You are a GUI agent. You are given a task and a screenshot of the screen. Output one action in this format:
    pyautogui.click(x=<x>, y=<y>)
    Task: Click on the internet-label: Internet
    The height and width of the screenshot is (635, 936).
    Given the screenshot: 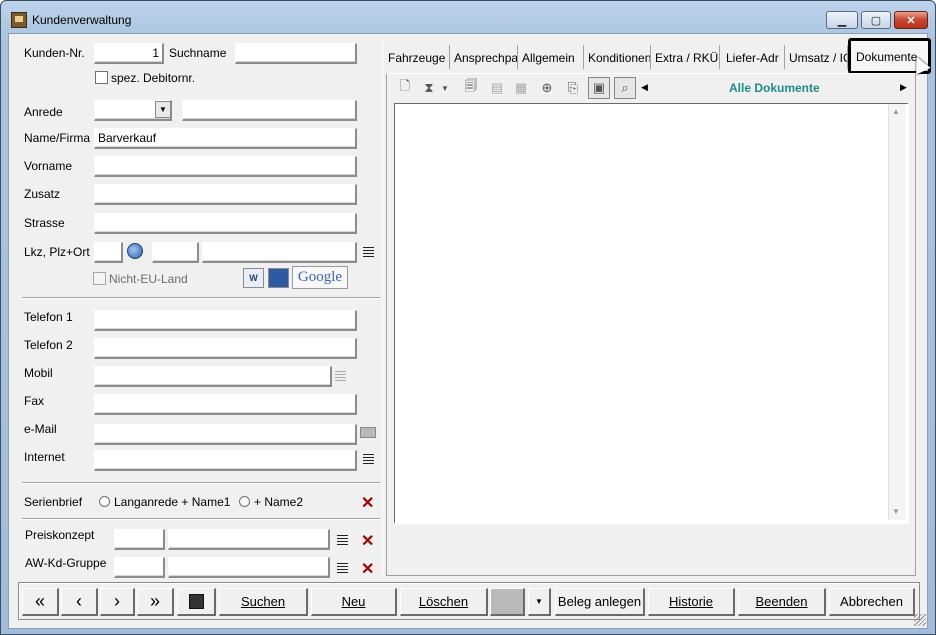 What is the action you would take?
    pyautogui.click(x=44, y=457)
    